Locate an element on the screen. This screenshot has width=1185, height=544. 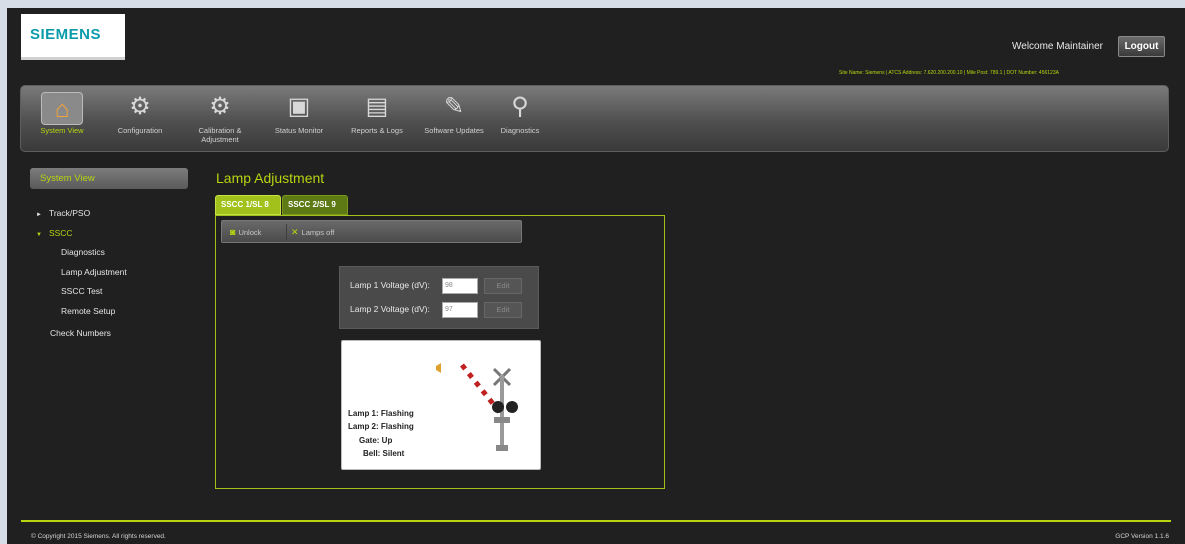
lamp1-voltage-label: Lamp 1 Voltage (dV): is located at coordinates (390, 285).